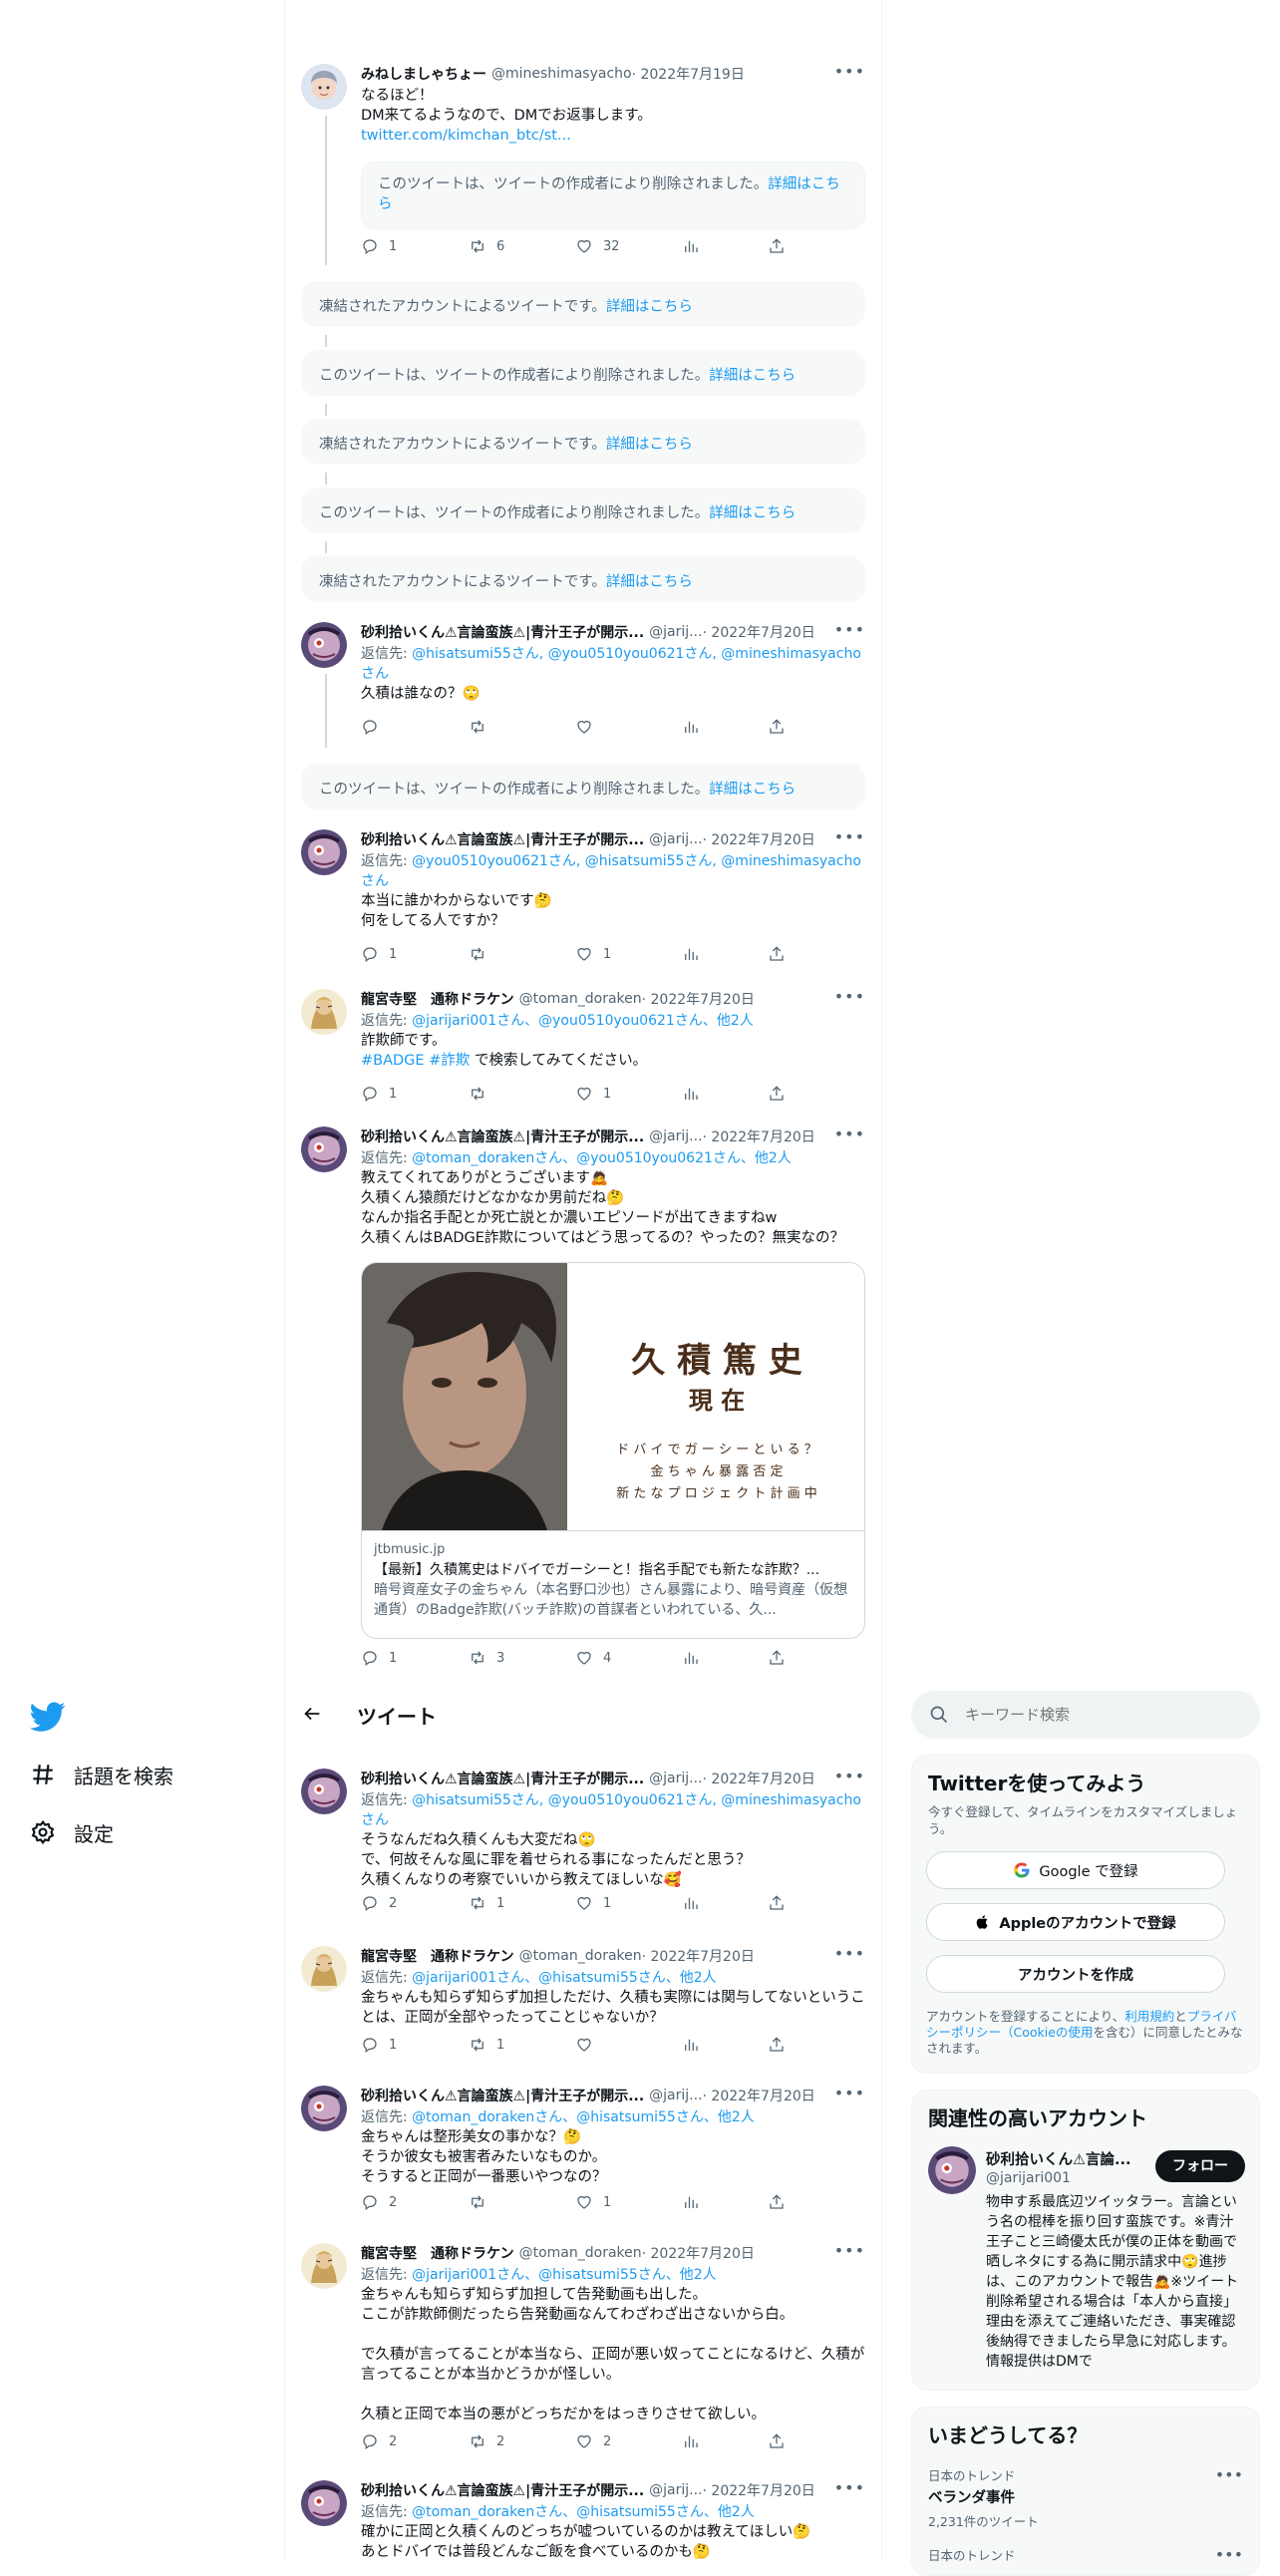 The height and width of the screenshot is (2576, 1280). I want to click on apple-signup-button: Appleのアカウントで登録, so click(1075, 1922).